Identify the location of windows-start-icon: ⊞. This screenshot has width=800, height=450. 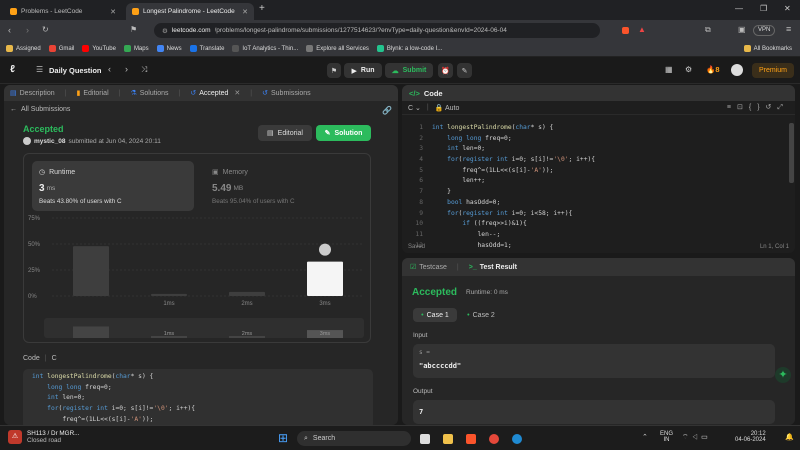
(283, 438).